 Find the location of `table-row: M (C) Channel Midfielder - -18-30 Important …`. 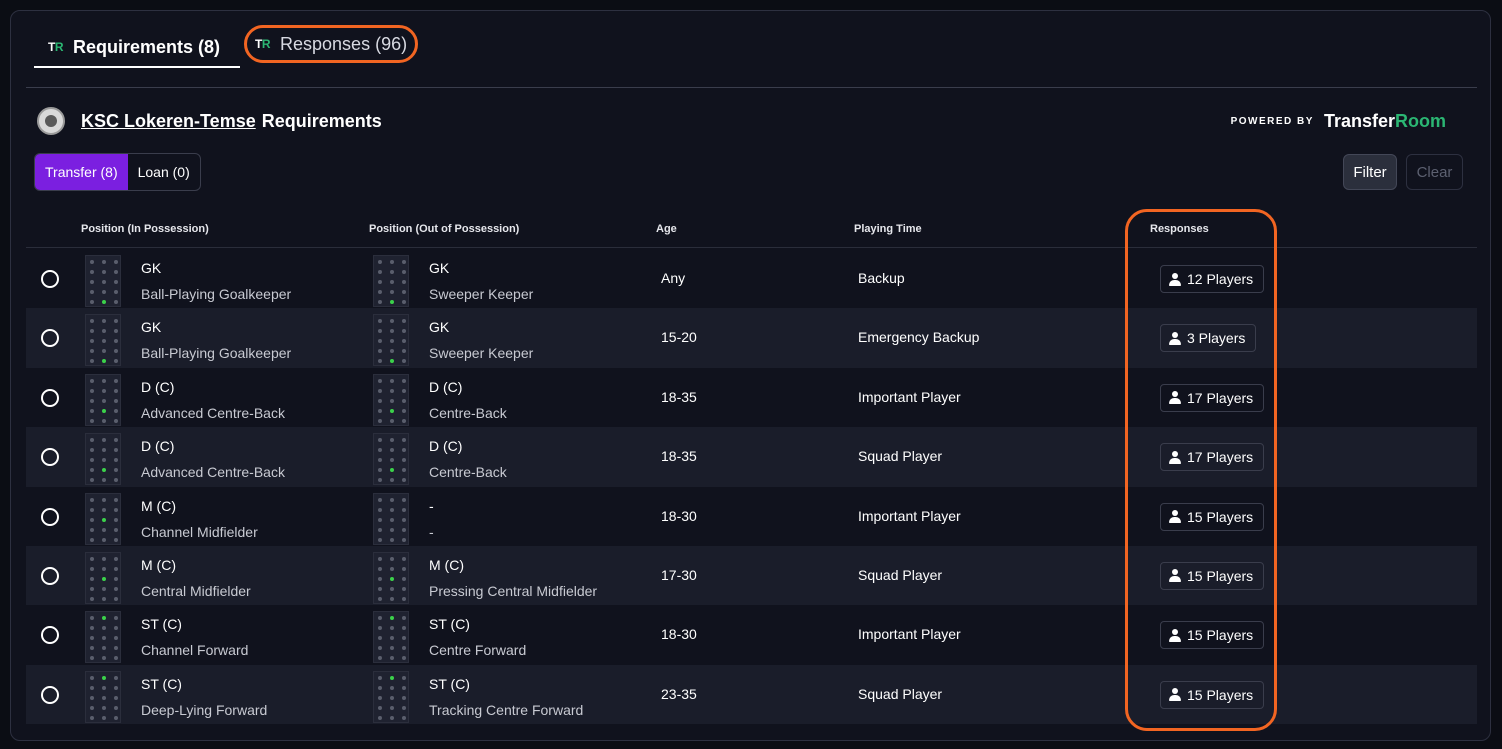

table-row: M (C) Channel Midfielder - -18-30 Important … is located at coordinates (751, 516).